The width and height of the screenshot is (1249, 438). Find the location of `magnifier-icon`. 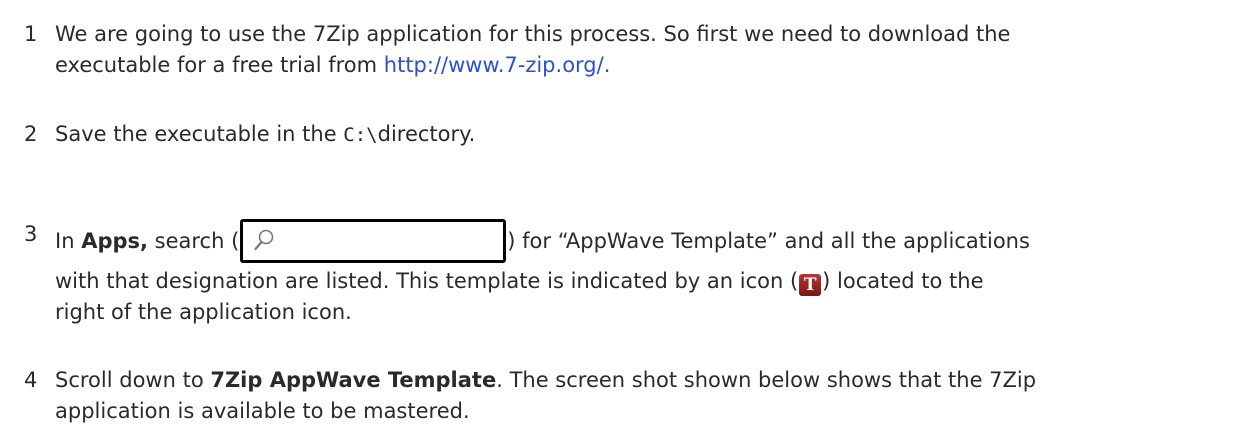

magnifier-icon is located at coordinates (264, 240).